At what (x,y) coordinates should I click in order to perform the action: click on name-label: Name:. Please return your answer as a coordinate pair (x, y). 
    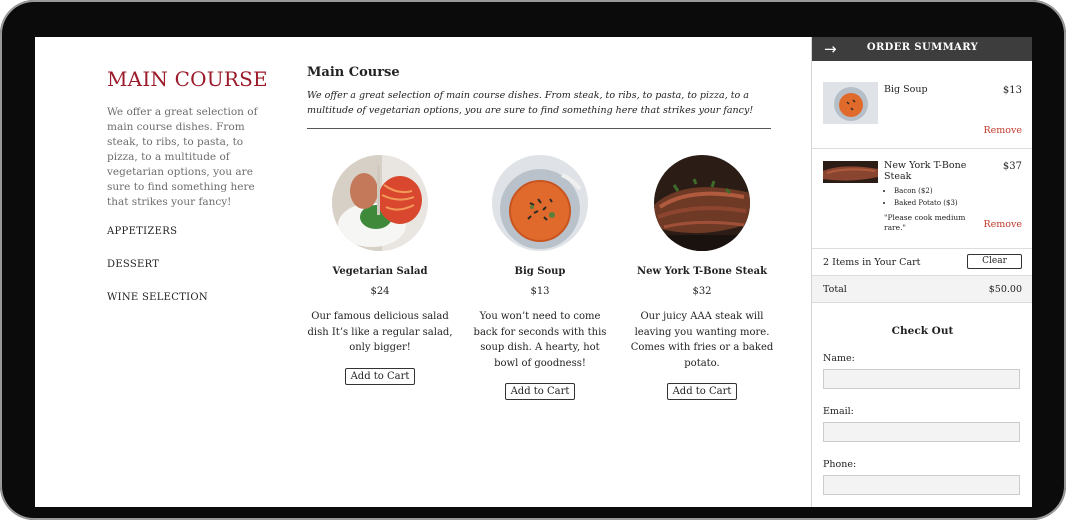
    Looking at the image, I should click on (839, 358).